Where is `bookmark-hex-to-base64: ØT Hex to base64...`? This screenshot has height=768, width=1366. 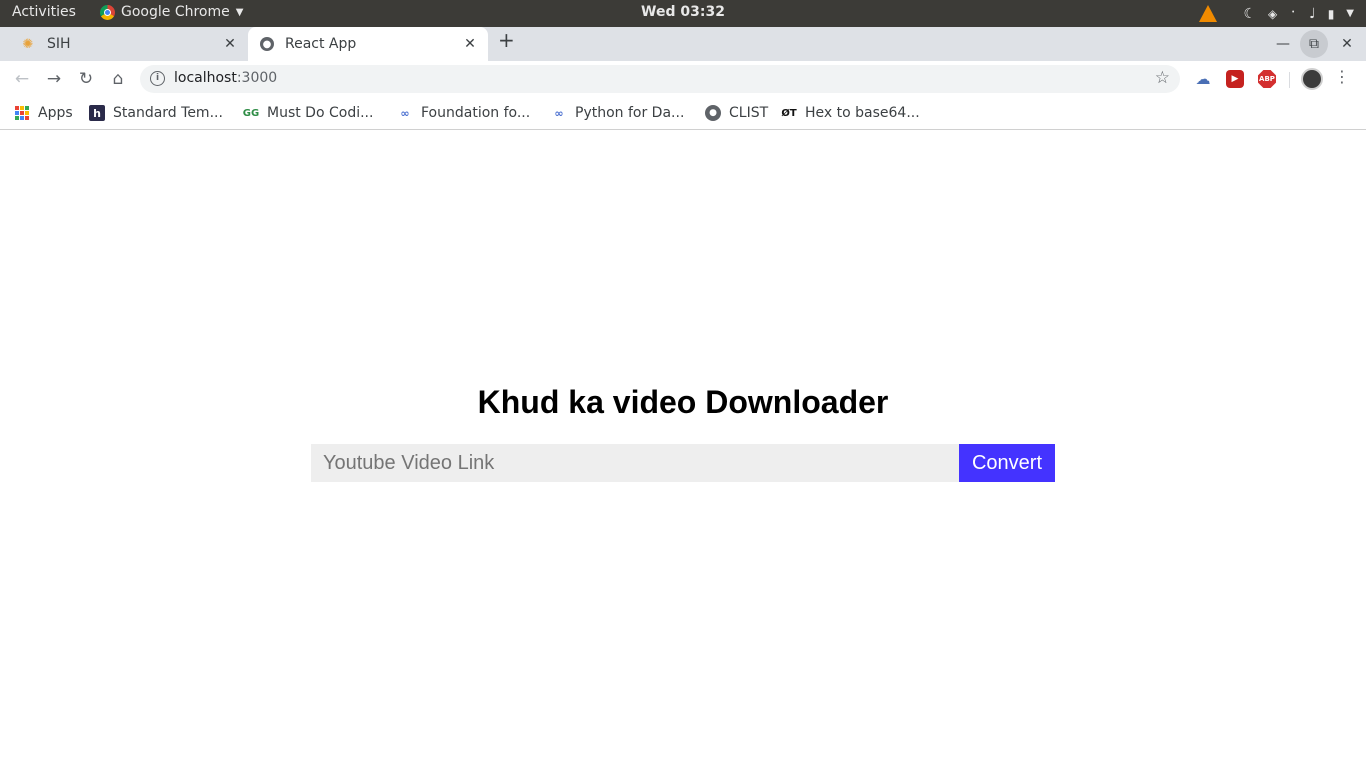
bookmark-hex-to-base64: ØT Hex to base64... is located at coordinates (850, 113).